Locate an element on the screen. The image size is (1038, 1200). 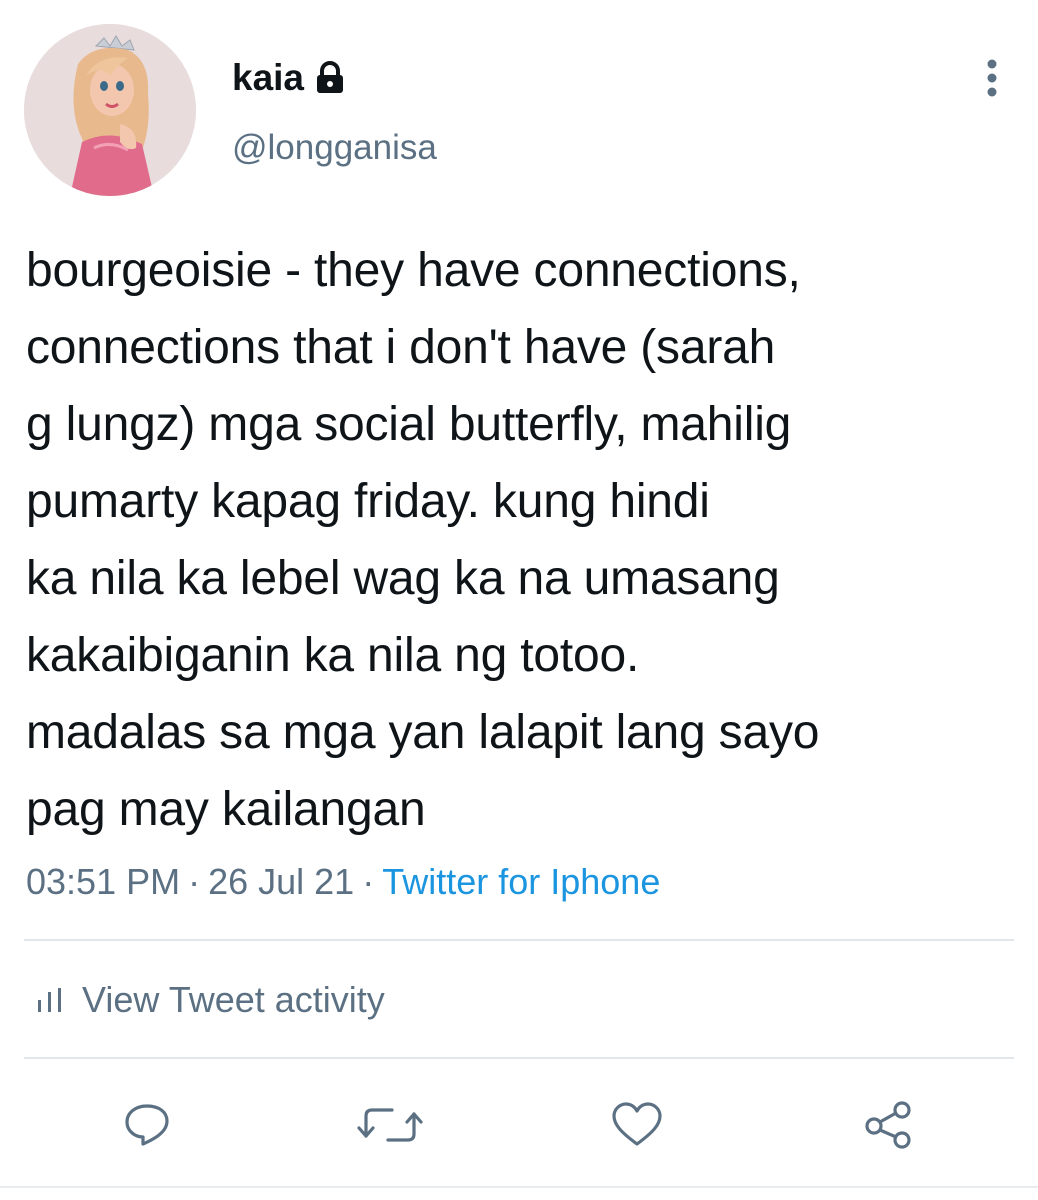
share-icon is located at coordinates (888, 1125).